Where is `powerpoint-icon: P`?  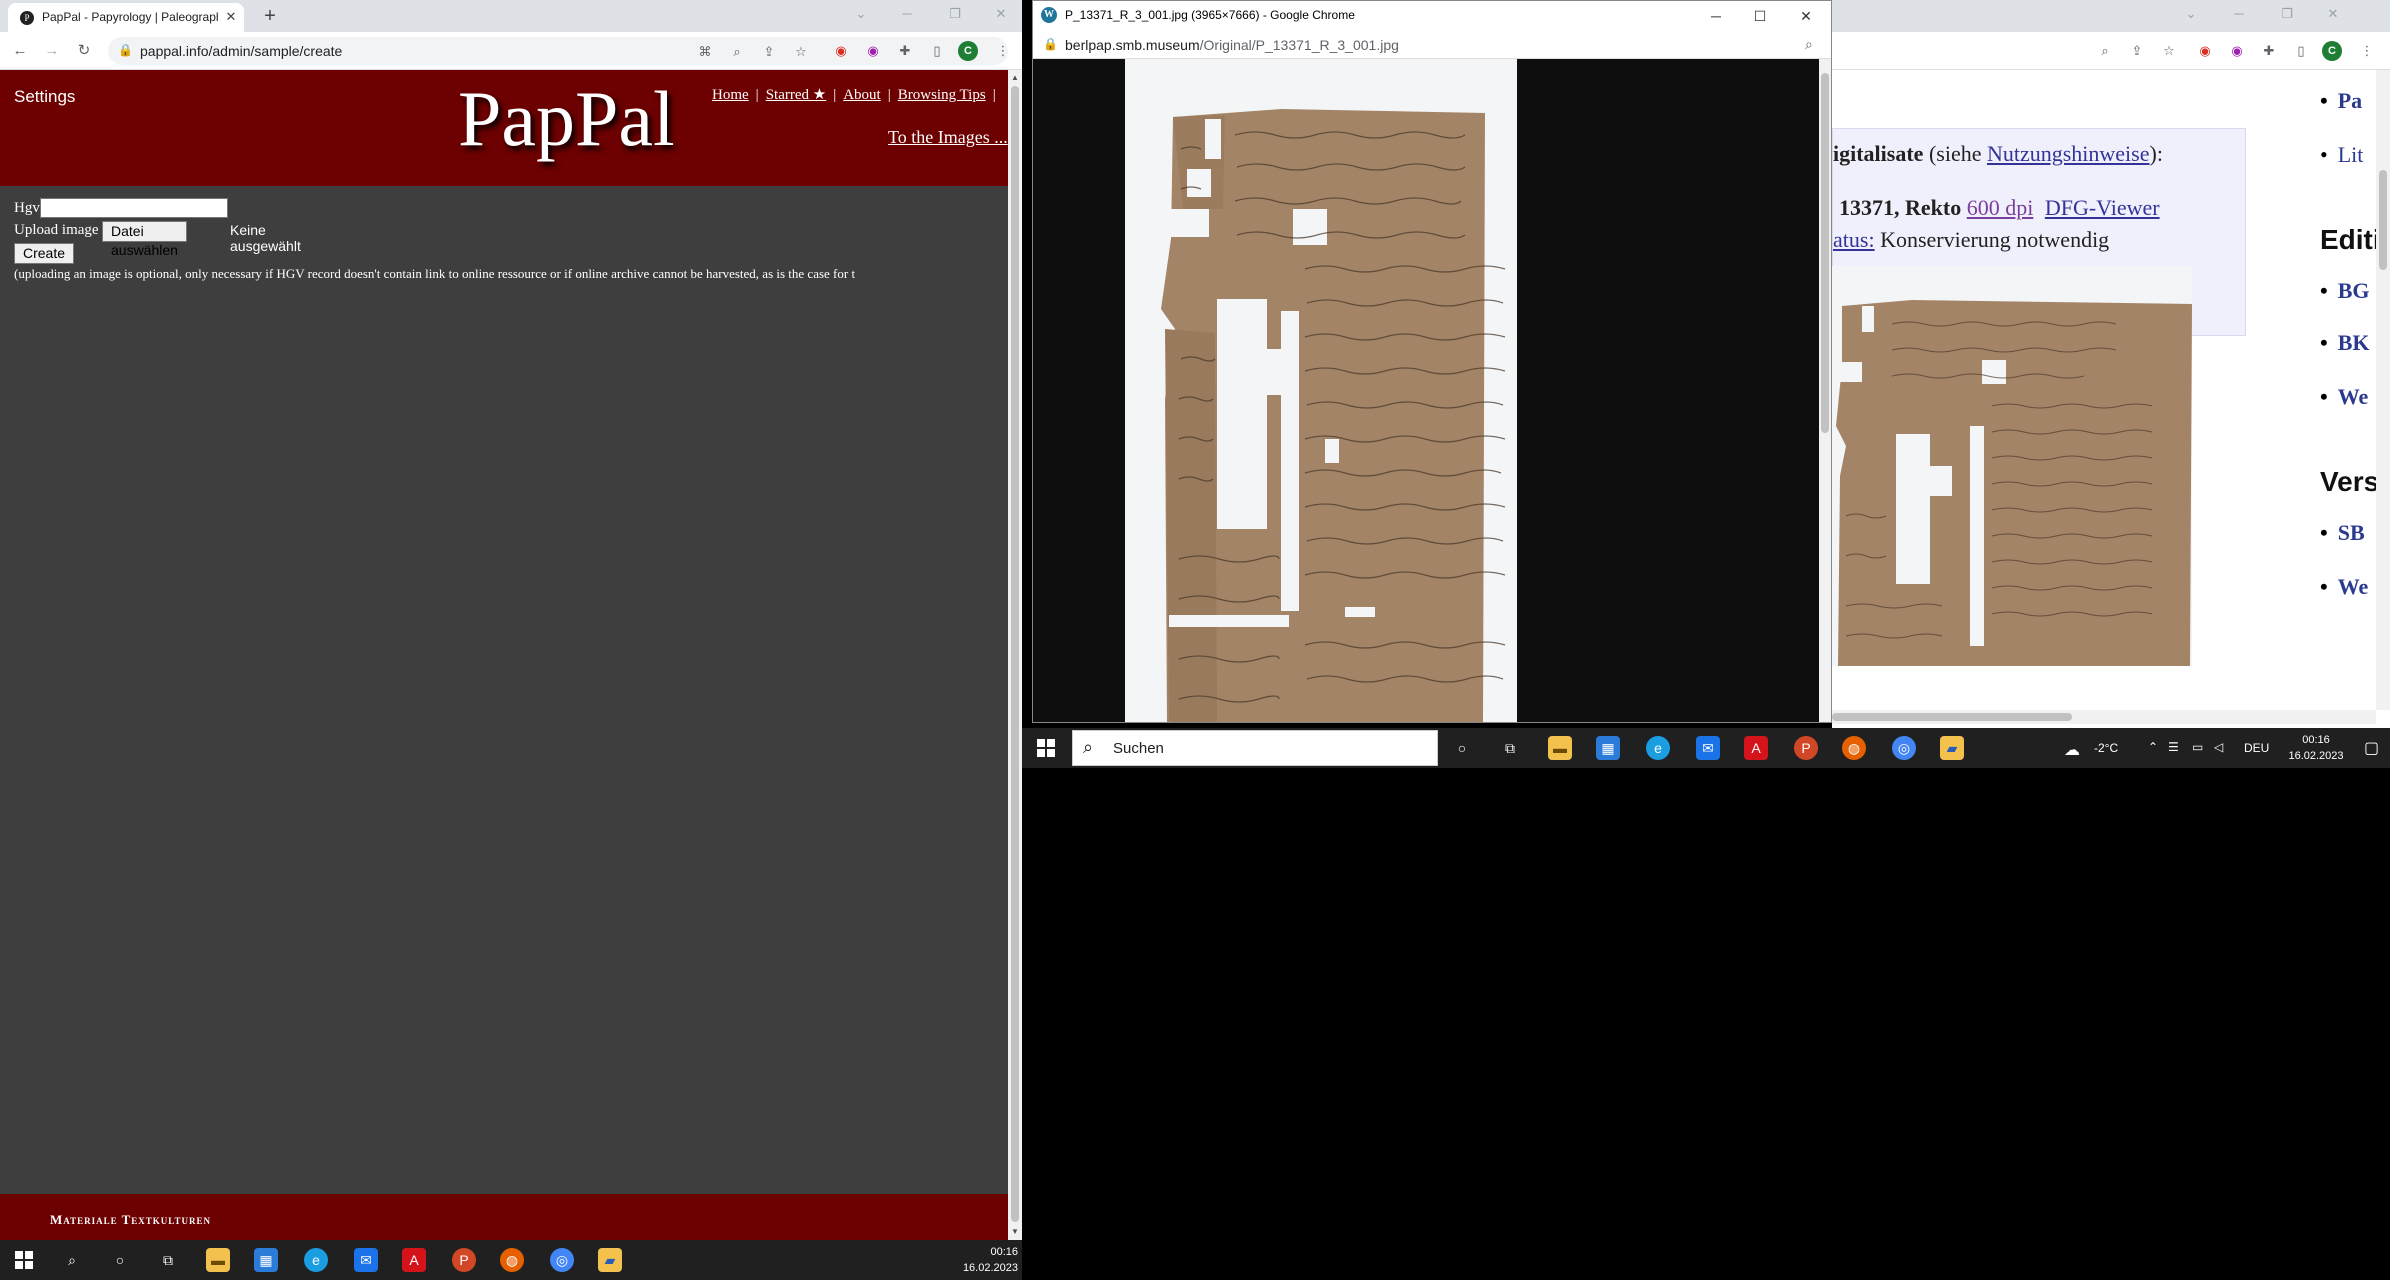 powerpoint-icon: P is located at coordinates (464, 1260).